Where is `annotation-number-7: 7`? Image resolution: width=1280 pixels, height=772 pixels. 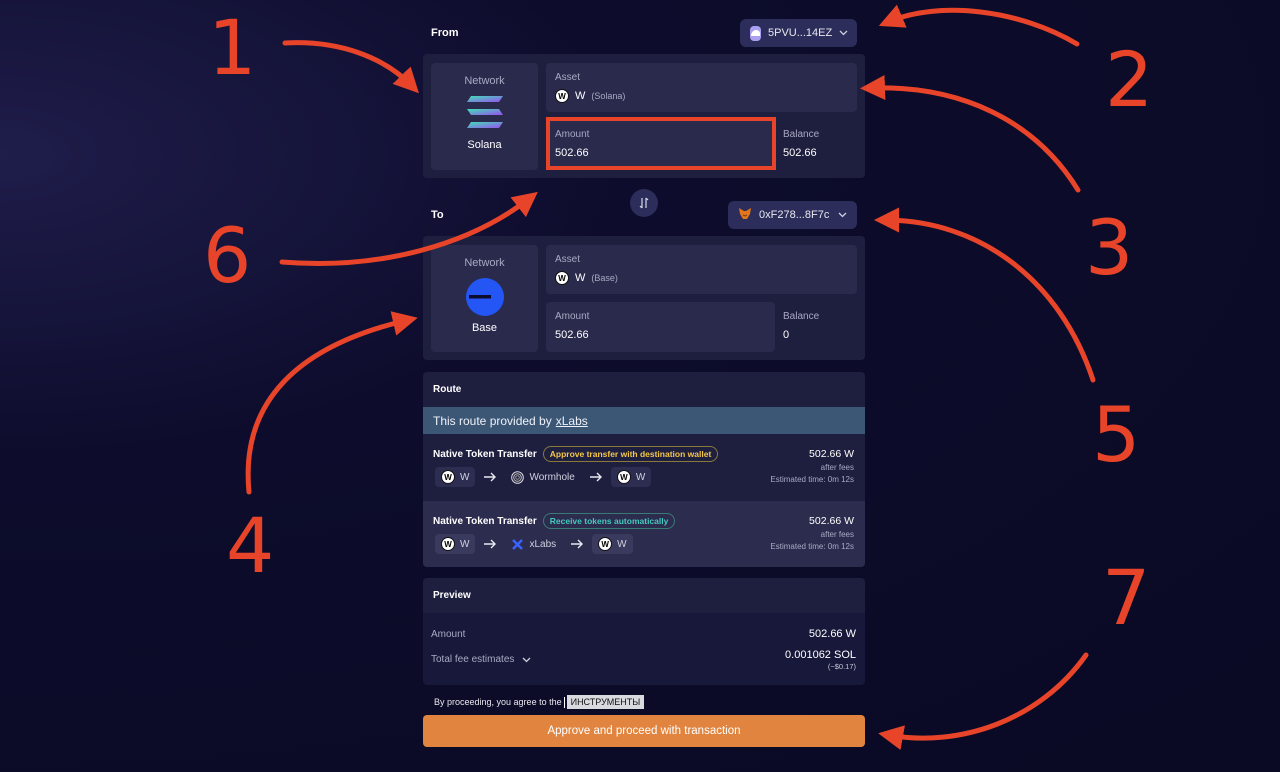 annotation-number-7: 7 is located at coordinates (1126, 597).